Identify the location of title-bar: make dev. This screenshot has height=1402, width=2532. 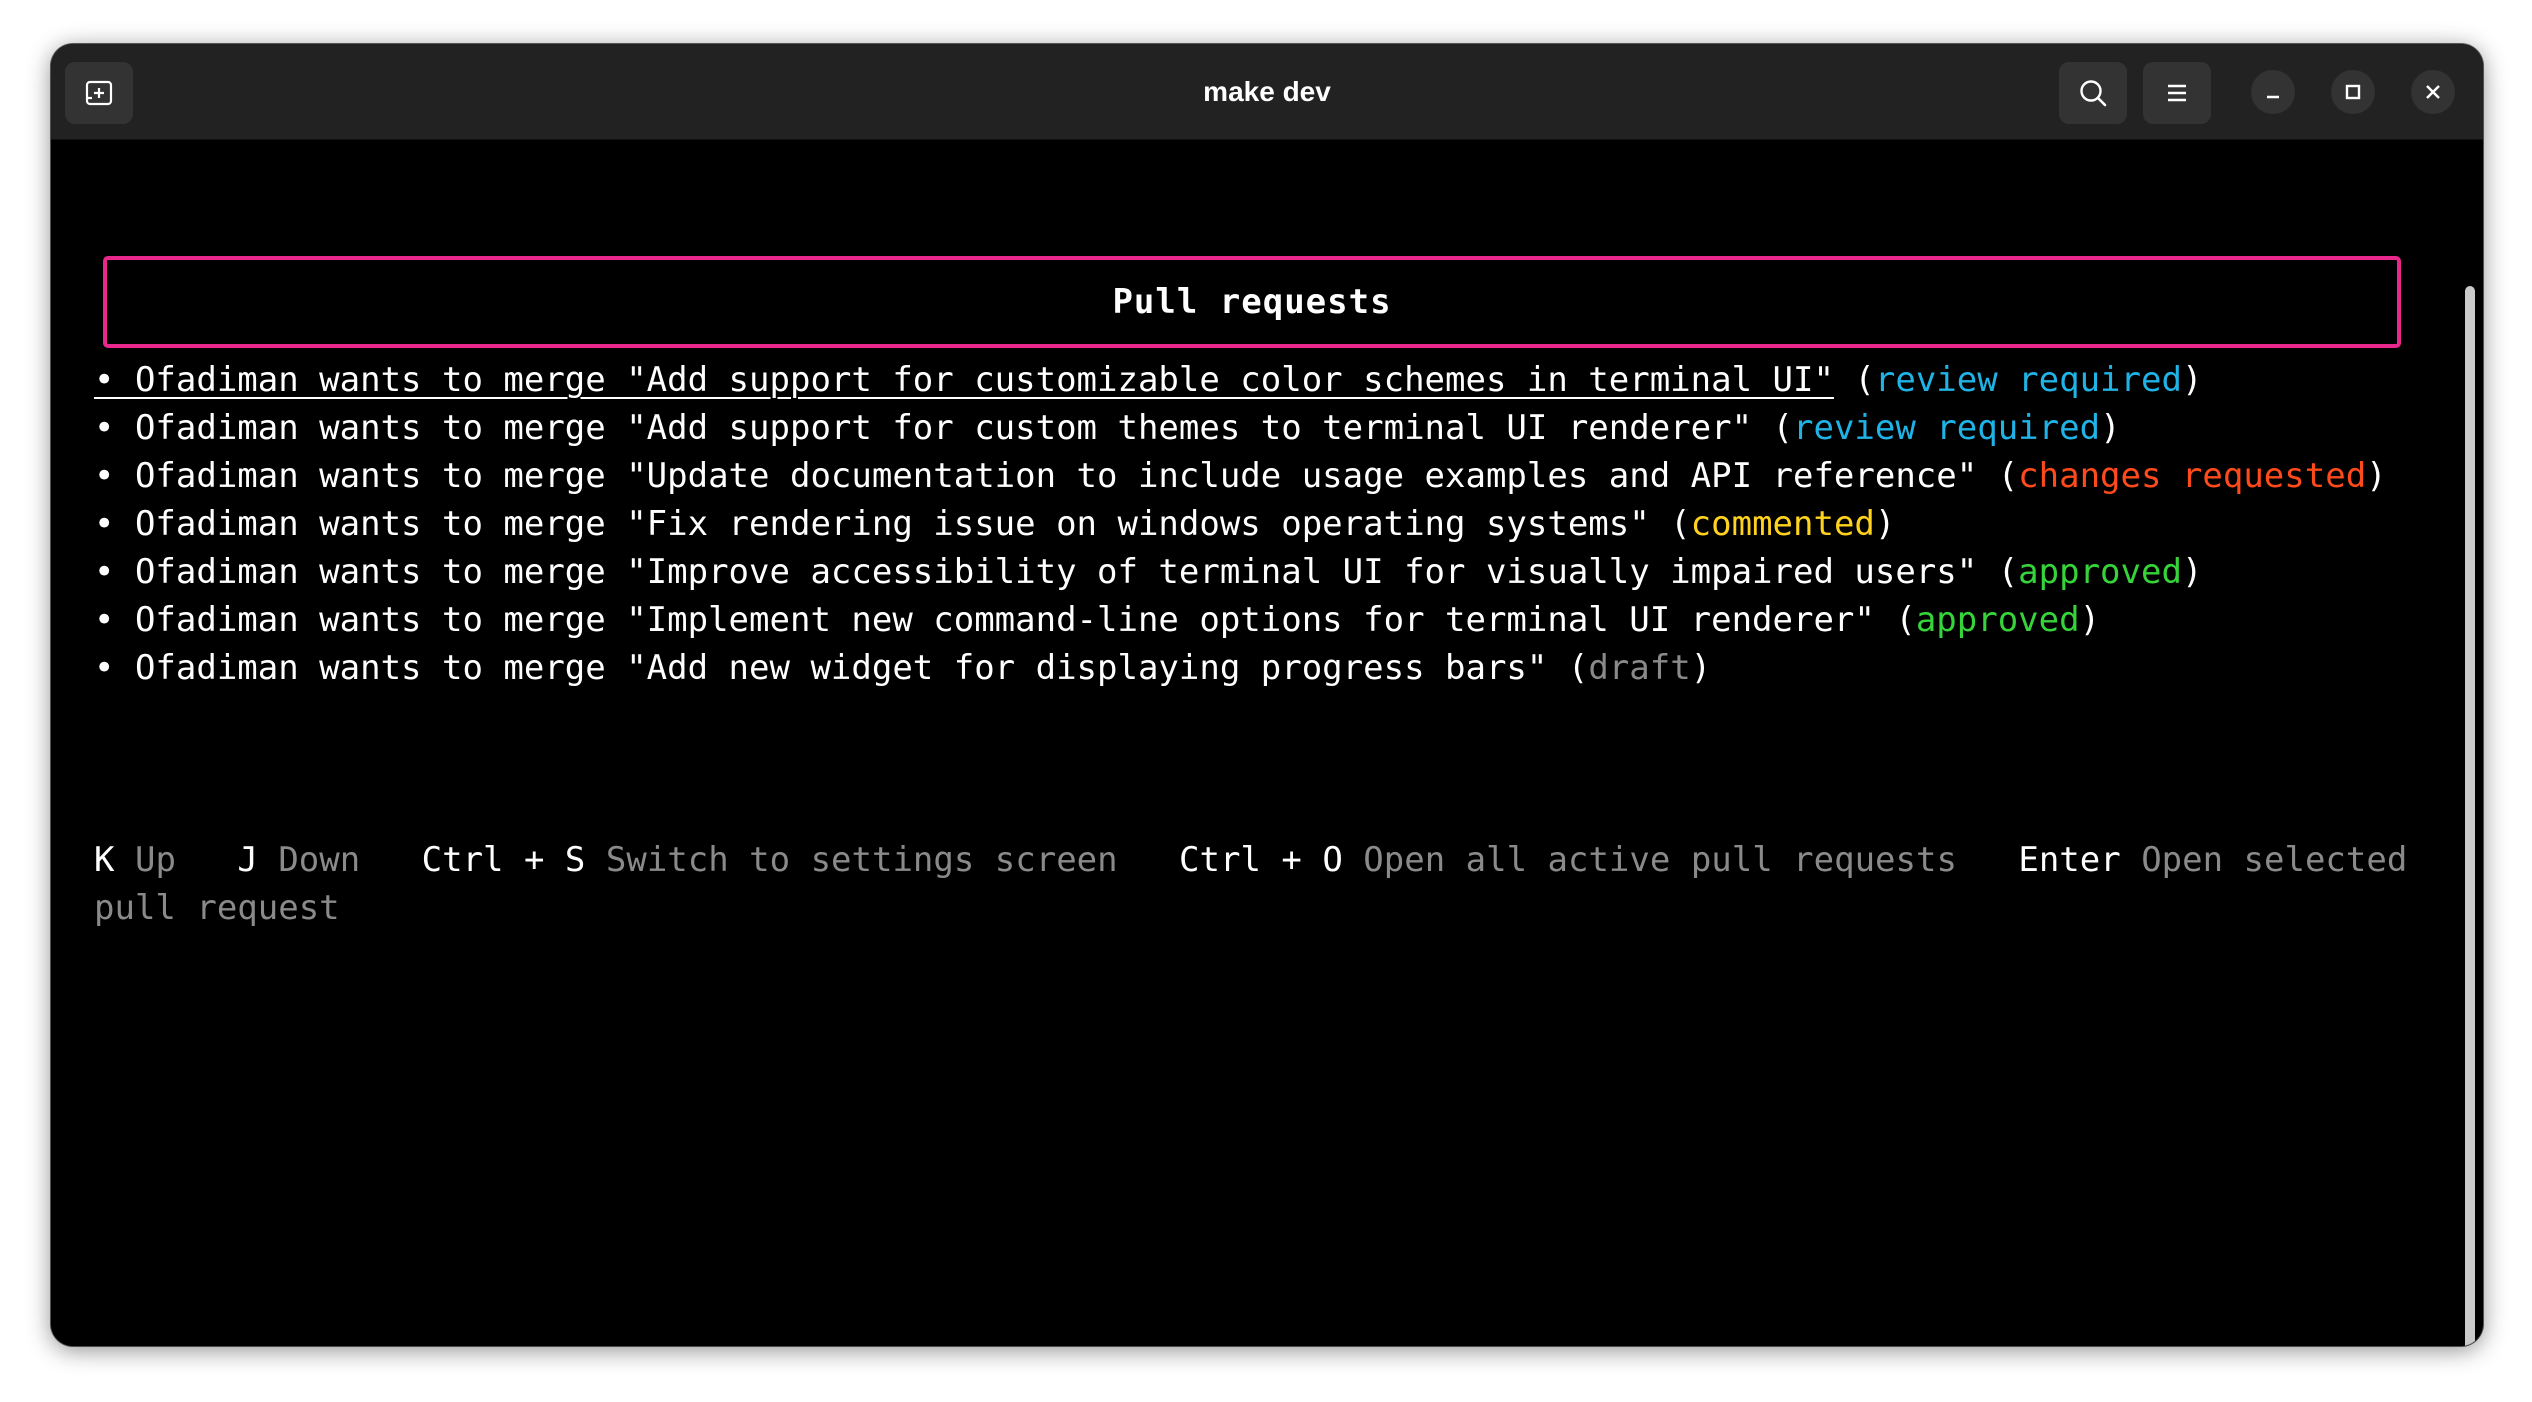
(1267, 92).